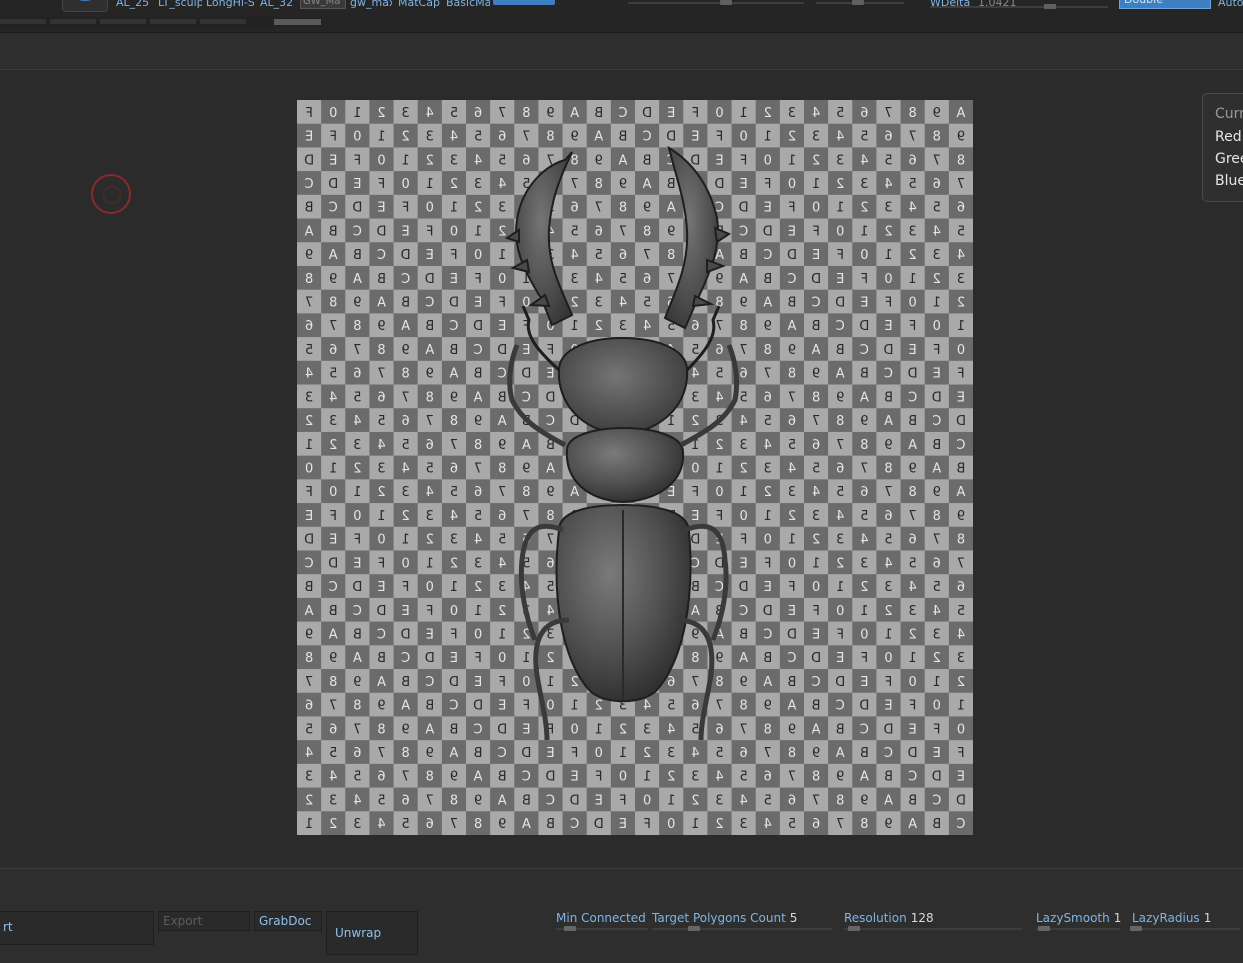  Describe the element at coordinates (621, 51) in the screenshot. I see `secondary-shelf` at that location.